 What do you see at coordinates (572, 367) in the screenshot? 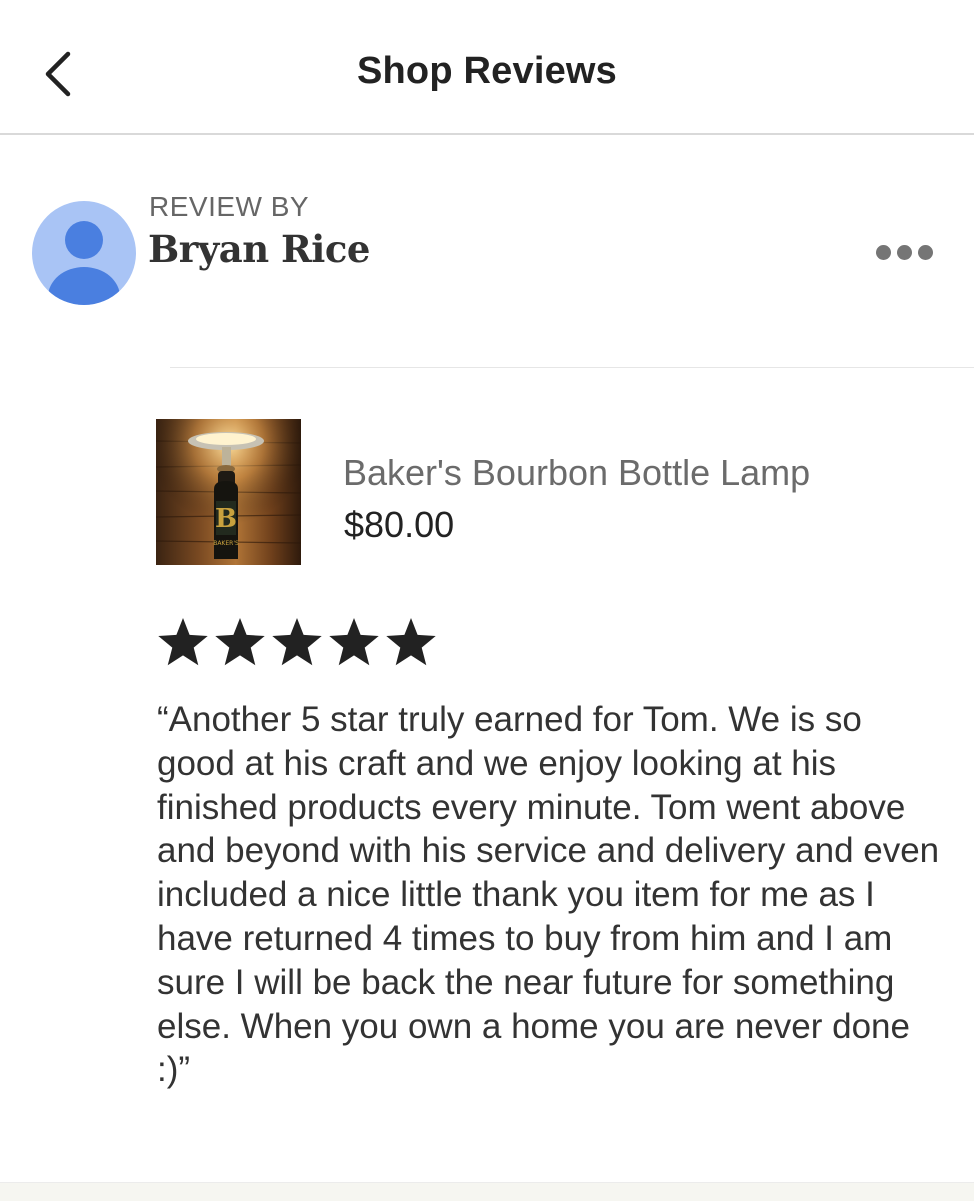
I see `section-divider` at bounding box center [572, 367].